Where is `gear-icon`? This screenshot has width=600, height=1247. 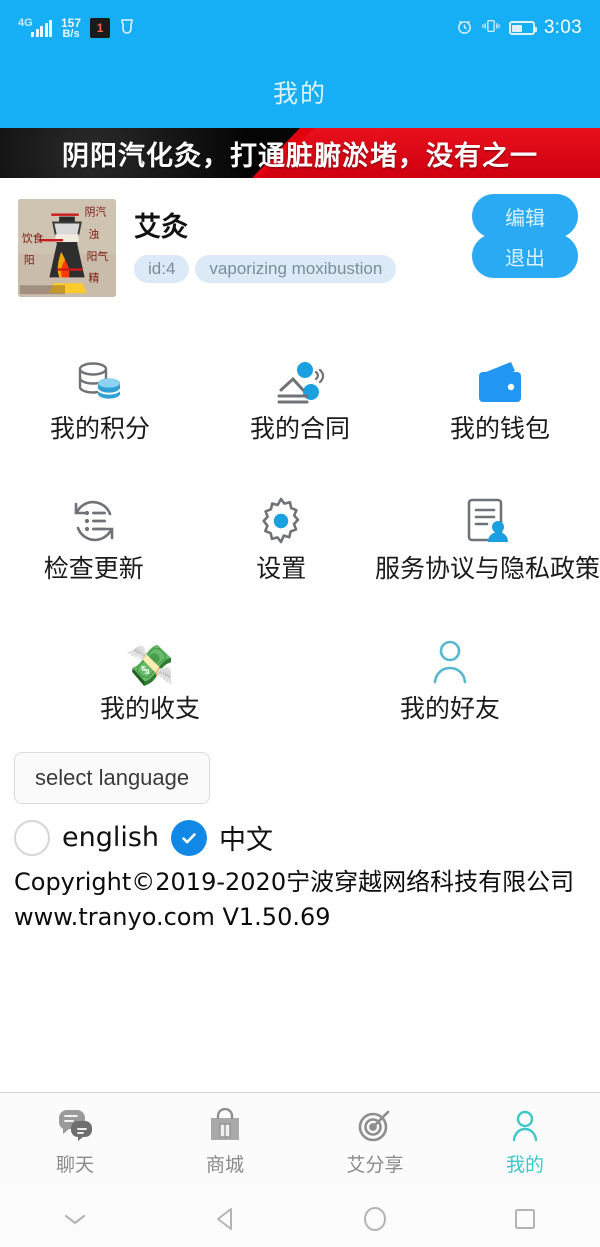
gear-icon is located at coordinates (281, 519).